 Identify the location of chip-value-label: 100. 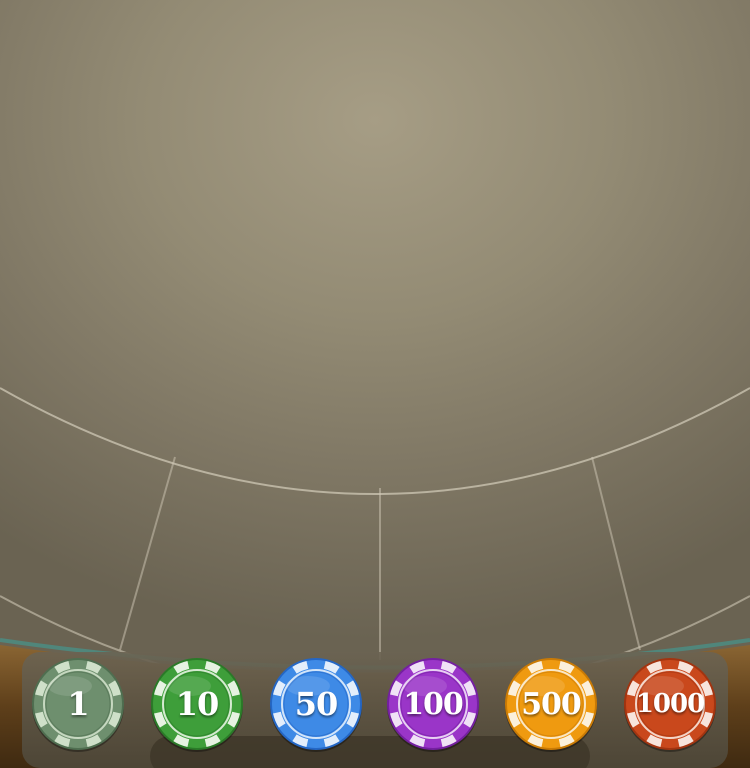
(433, 704).